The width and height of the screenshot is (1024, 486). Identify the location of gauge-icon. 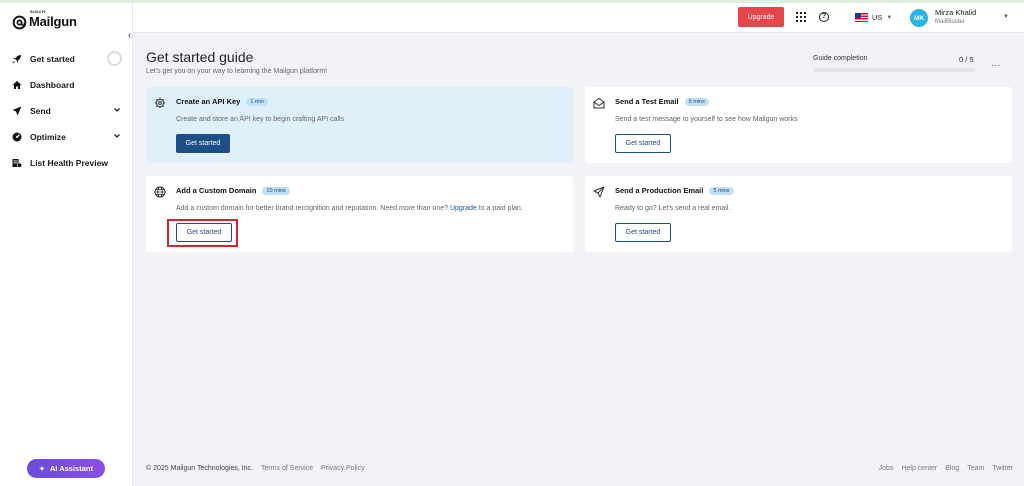
(17, 137).